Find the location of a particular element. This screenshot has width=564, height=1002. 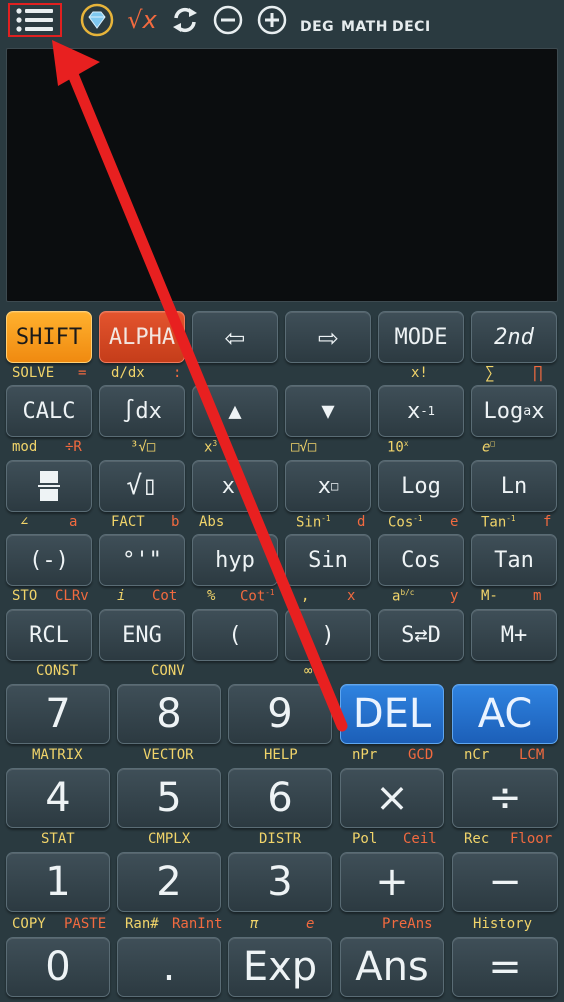

label-mminus: M- is located at coordinates (489, 596).